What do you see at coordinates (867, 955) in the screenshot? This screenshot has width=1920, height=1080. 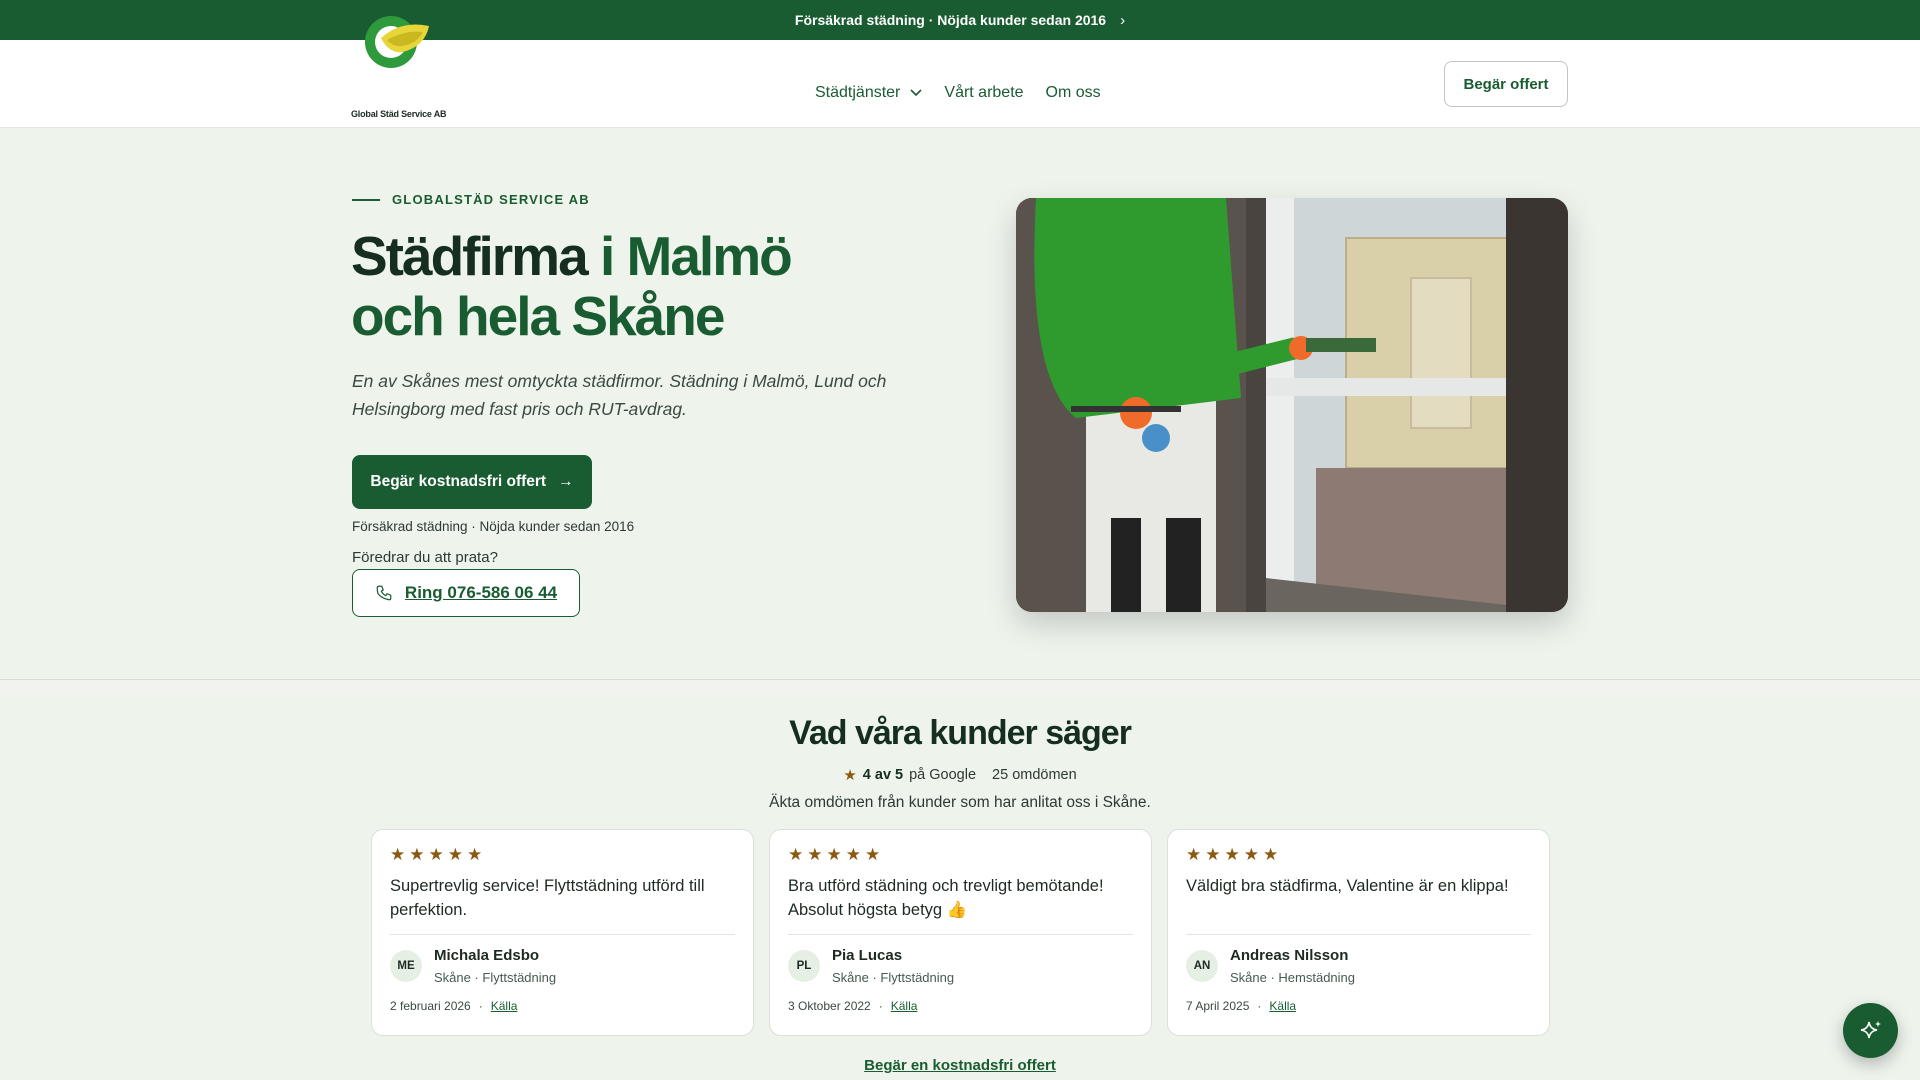 I see `reviewer-name: Pia Lucas` at bounding box center [867, 955].